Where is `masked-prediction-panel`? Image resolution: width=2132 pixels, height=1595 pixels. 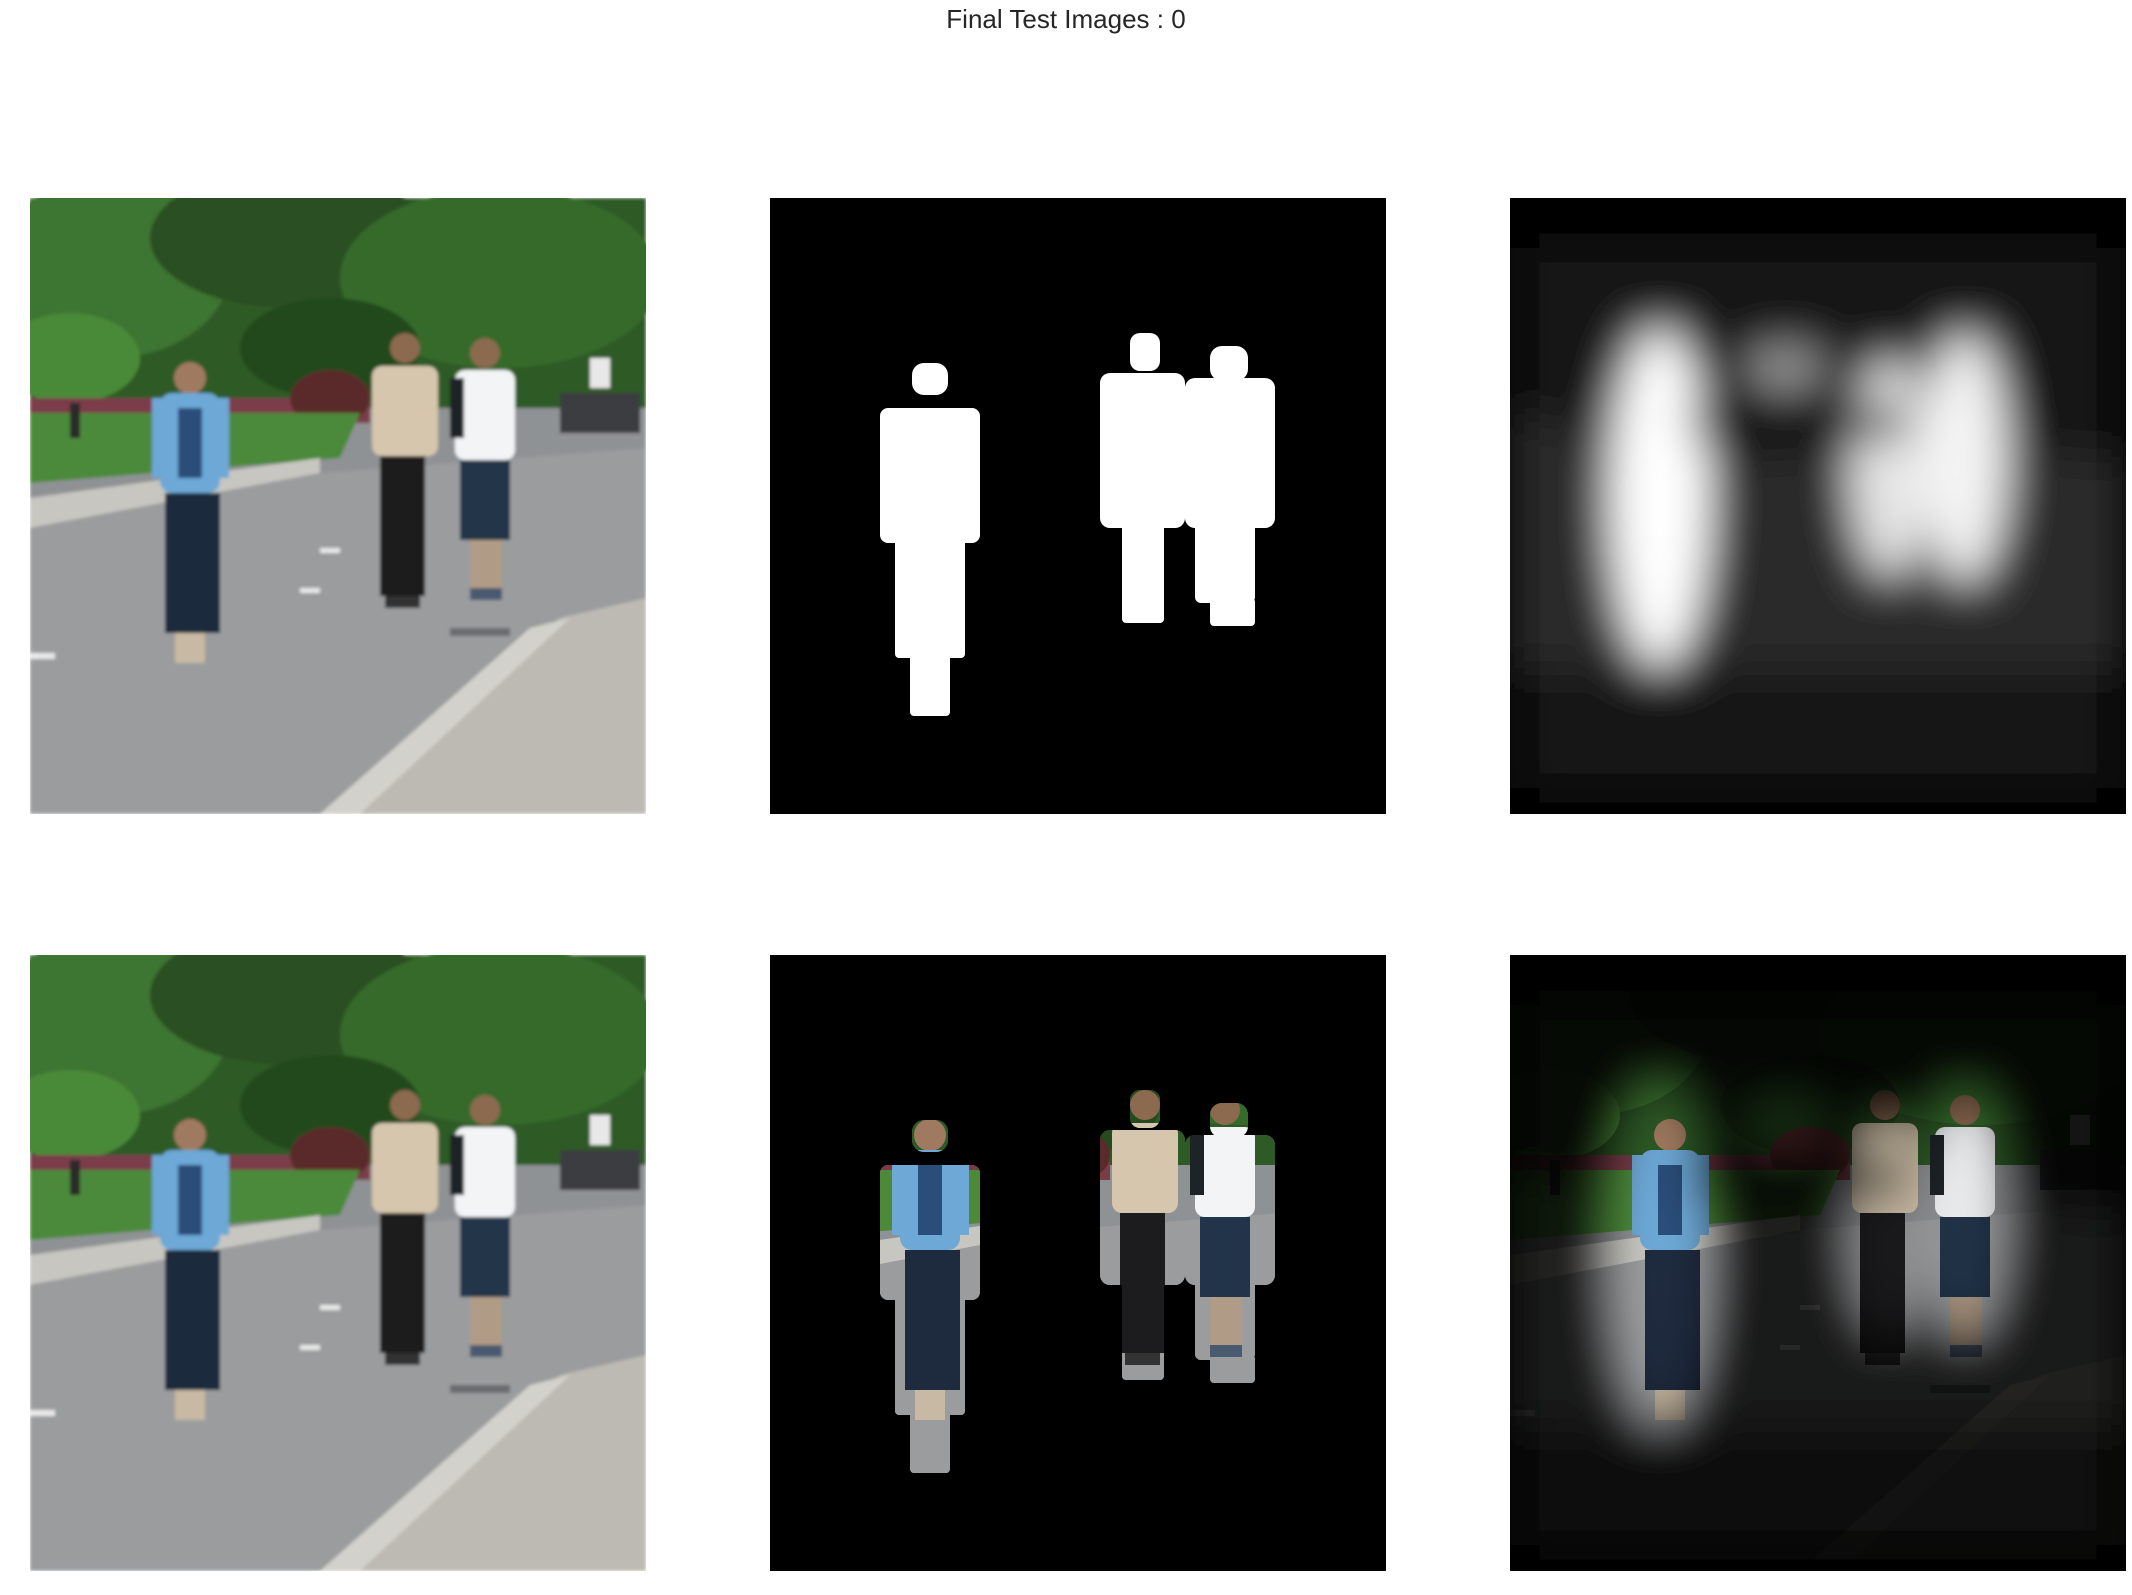 masked-prediction-panel is located at coordinates (1818, 1263).